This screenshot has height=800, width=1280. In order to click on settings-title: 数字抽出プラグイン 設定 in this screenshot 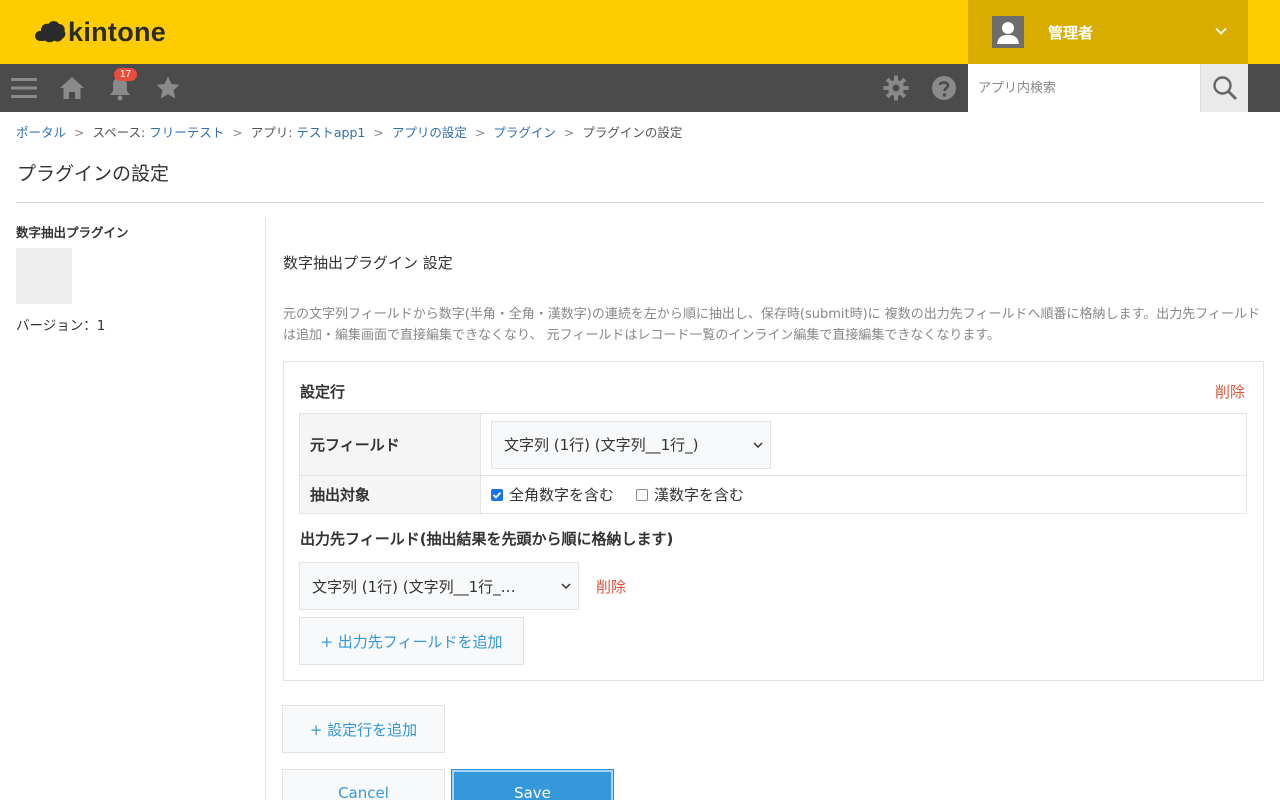, I will do `click(368, 263)`.